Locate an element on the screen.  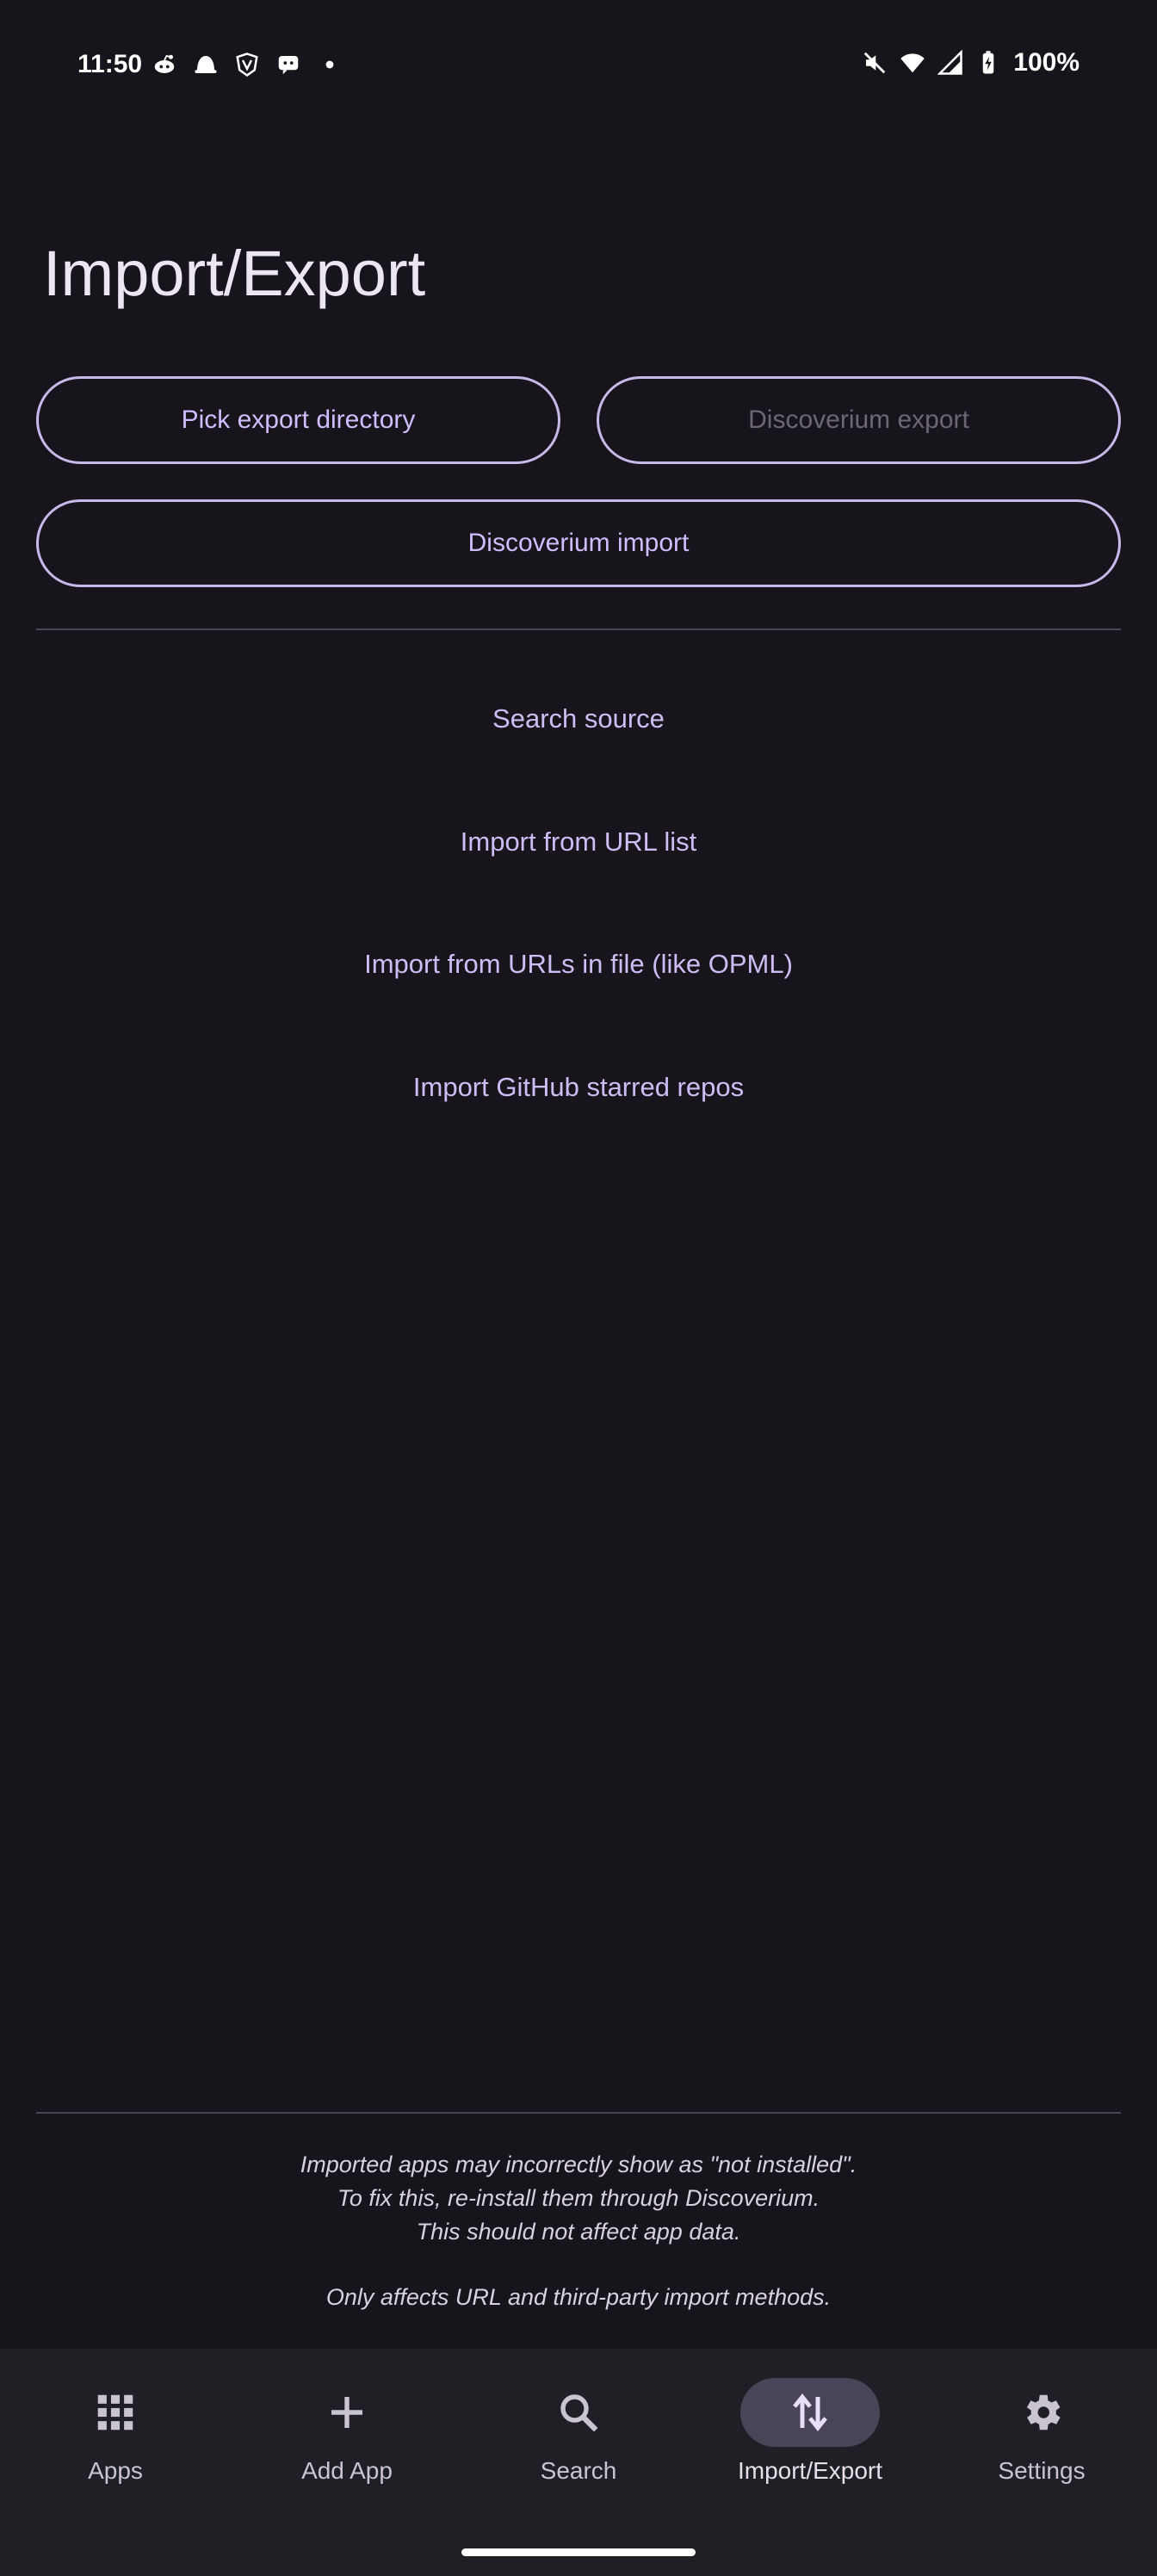
import-github-starred-button: Import GitHub starred repos is located at coordinates (579, 1087).